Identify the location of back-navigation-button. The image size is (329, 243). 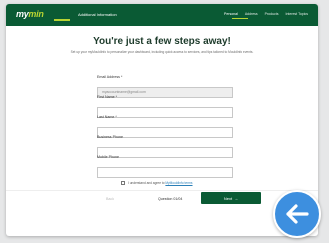
(297, 214).